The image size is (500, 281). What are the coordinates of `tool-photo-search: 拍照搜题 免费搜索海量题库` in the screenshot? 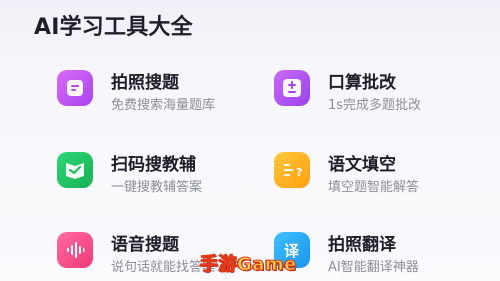 It's located at (162, 91).